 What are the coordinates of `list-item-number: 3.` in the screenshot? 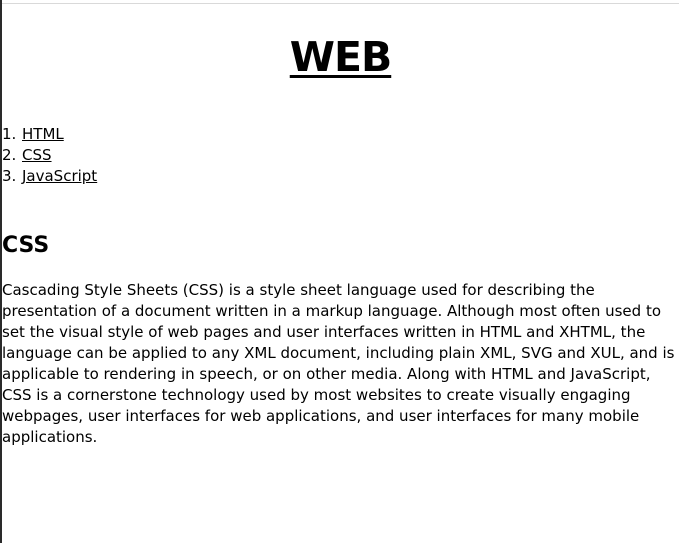 It's located at (9, 176).